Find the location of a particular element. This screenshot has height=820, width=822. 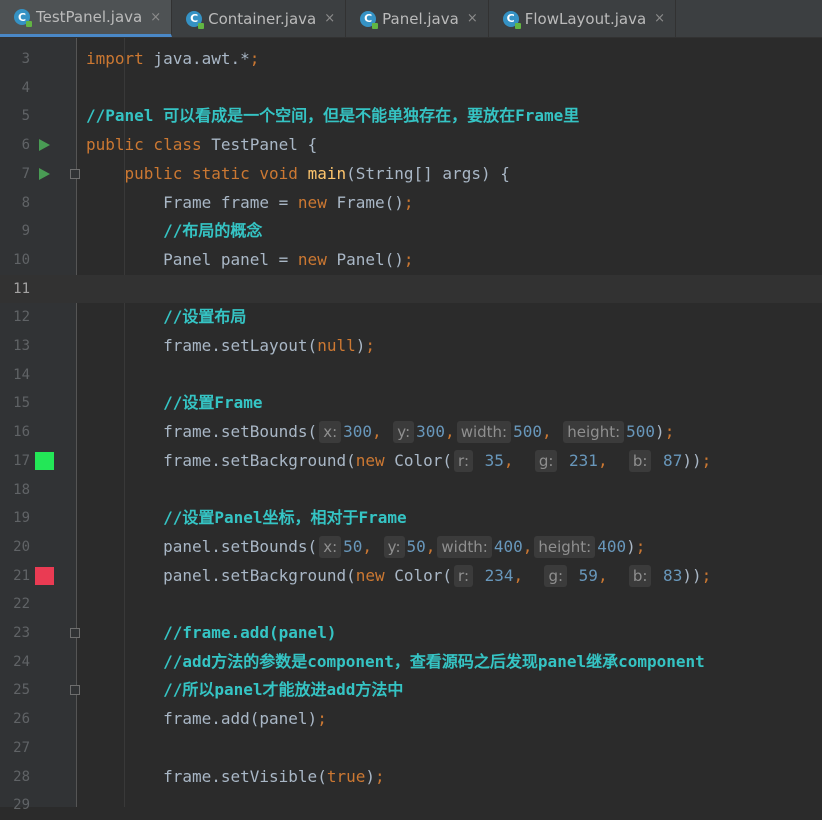

code-line: 27 is located at coordinates (411, 748).